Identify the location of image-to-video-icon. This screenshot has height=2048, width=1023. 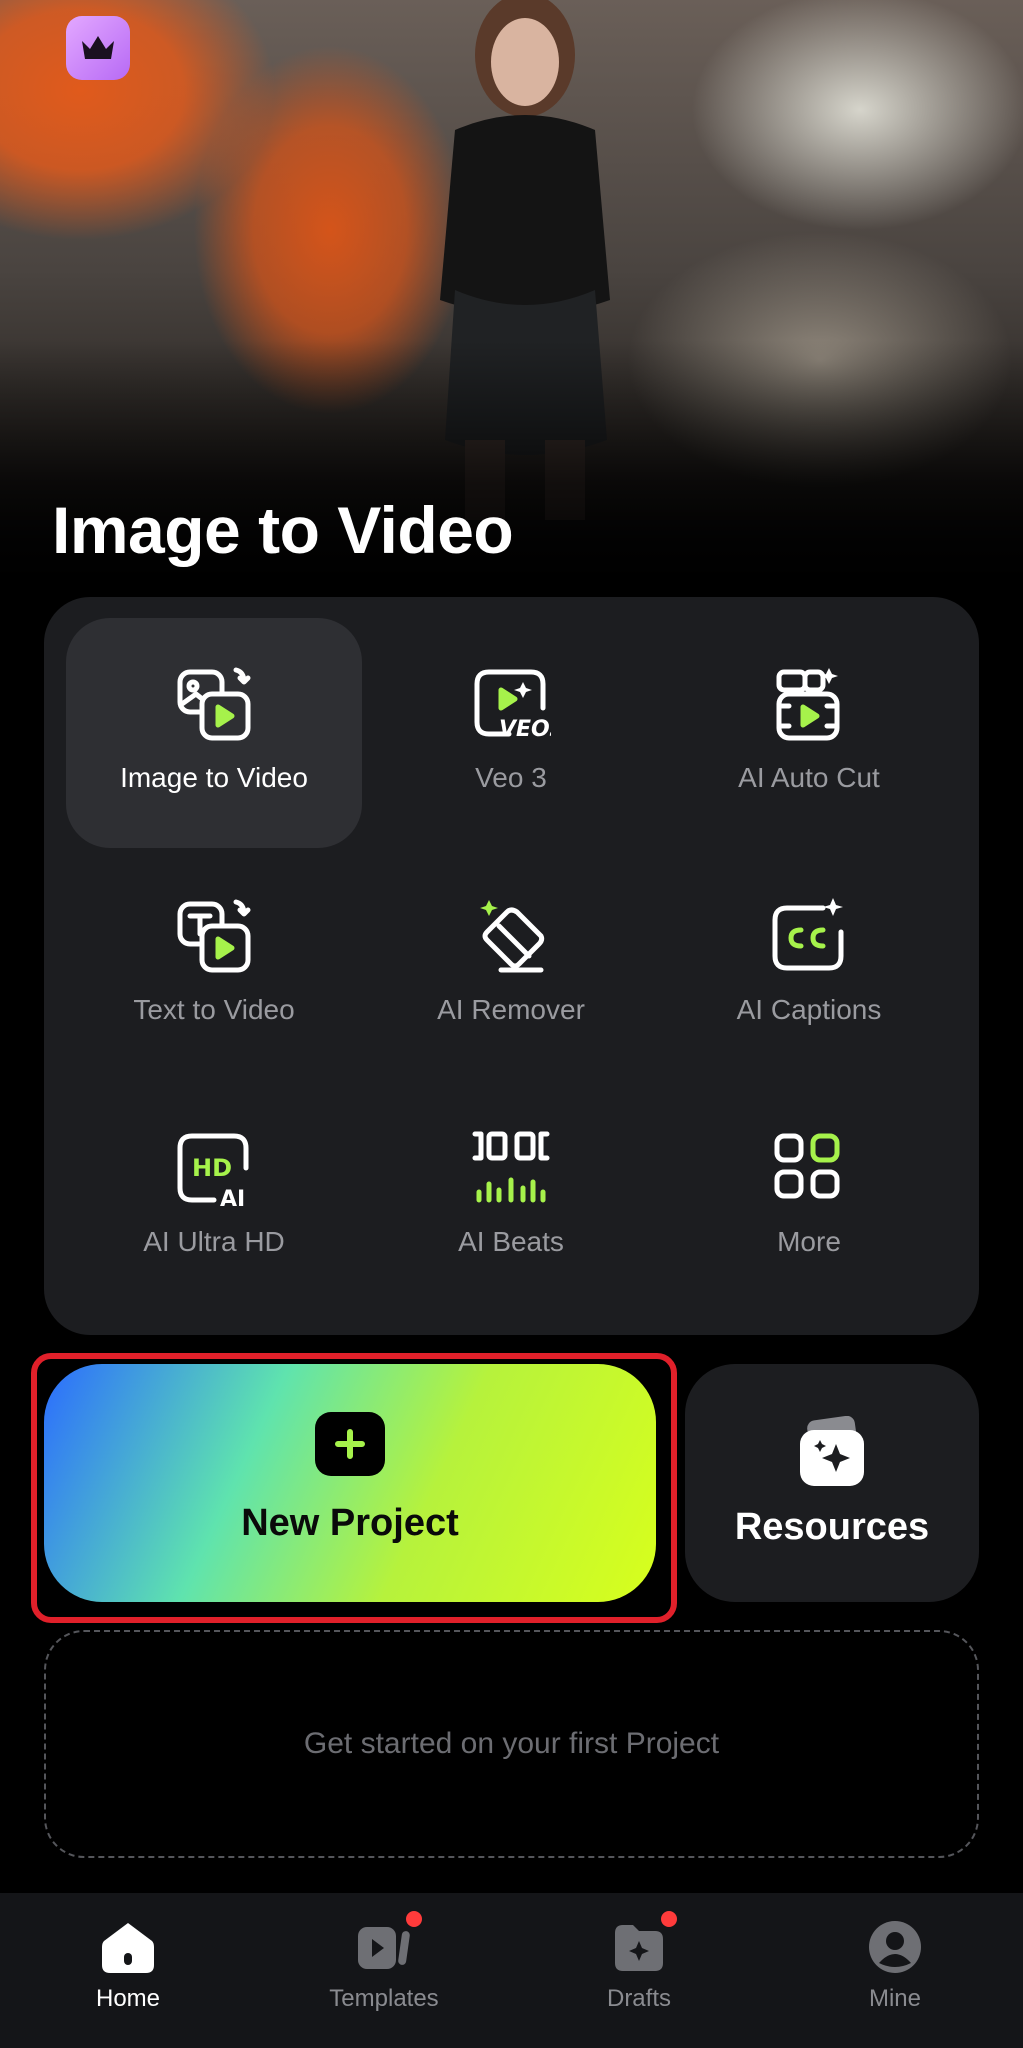
(214, 704).